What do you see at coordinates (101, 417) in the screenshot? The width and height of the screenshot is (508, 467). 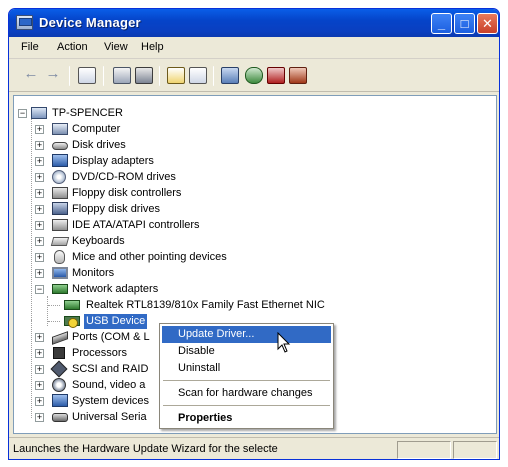 I see `tree-category: + Universal Seria` at bounding box center [101, 417].